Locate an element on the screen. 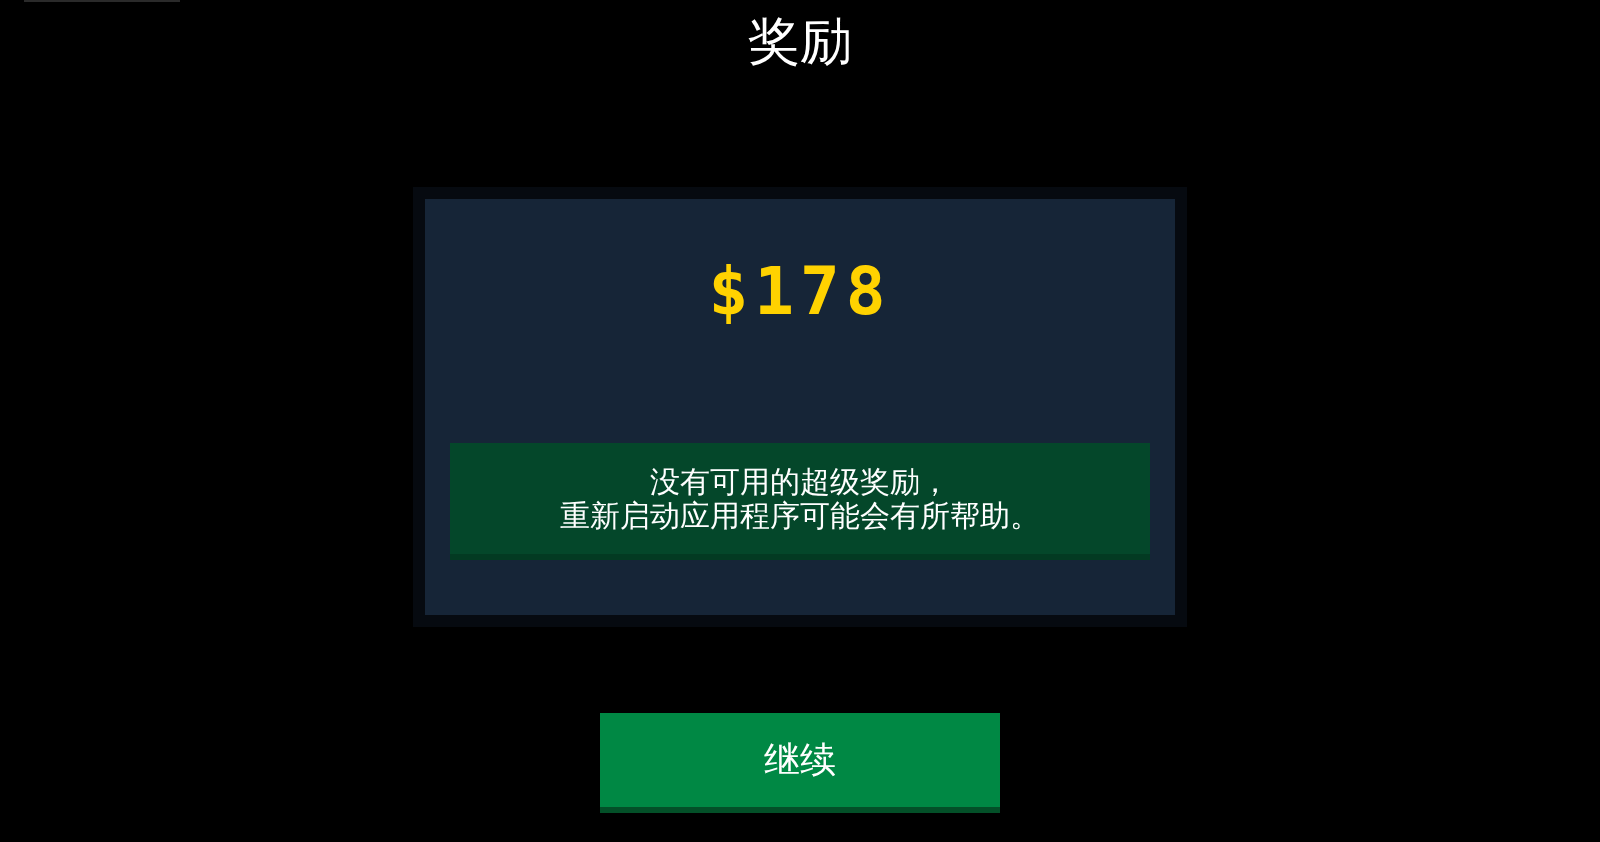 This screenshot has width=1600, height=842. continue-button: 继续 is located at coordinates (800, 763).